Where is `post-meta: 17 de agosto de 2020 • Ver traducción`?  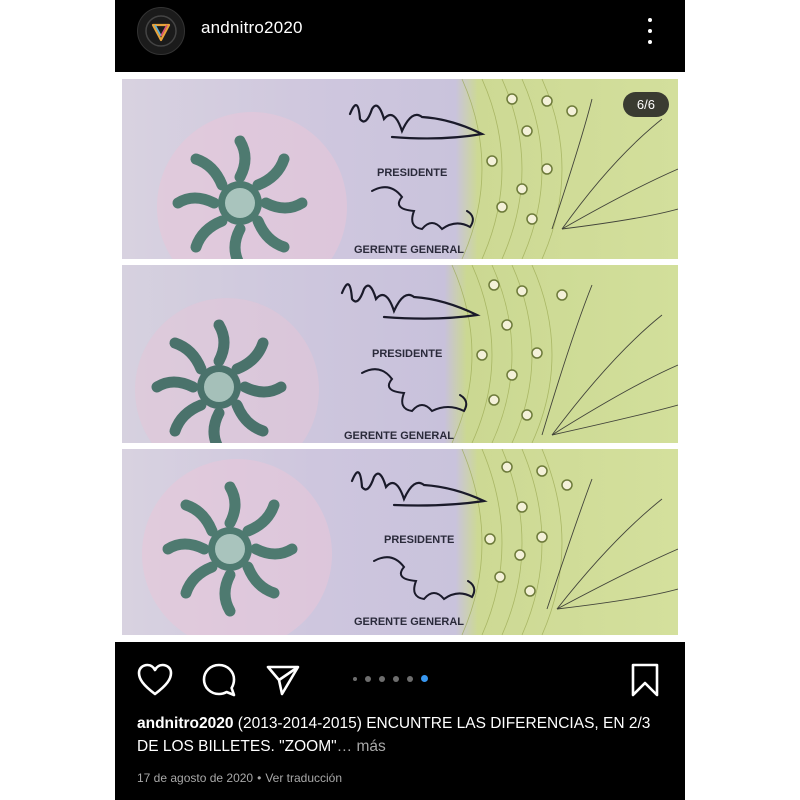 post-meta: 17 de agosto de 2020 • Ver traducción is located at coordinates (239, 778).